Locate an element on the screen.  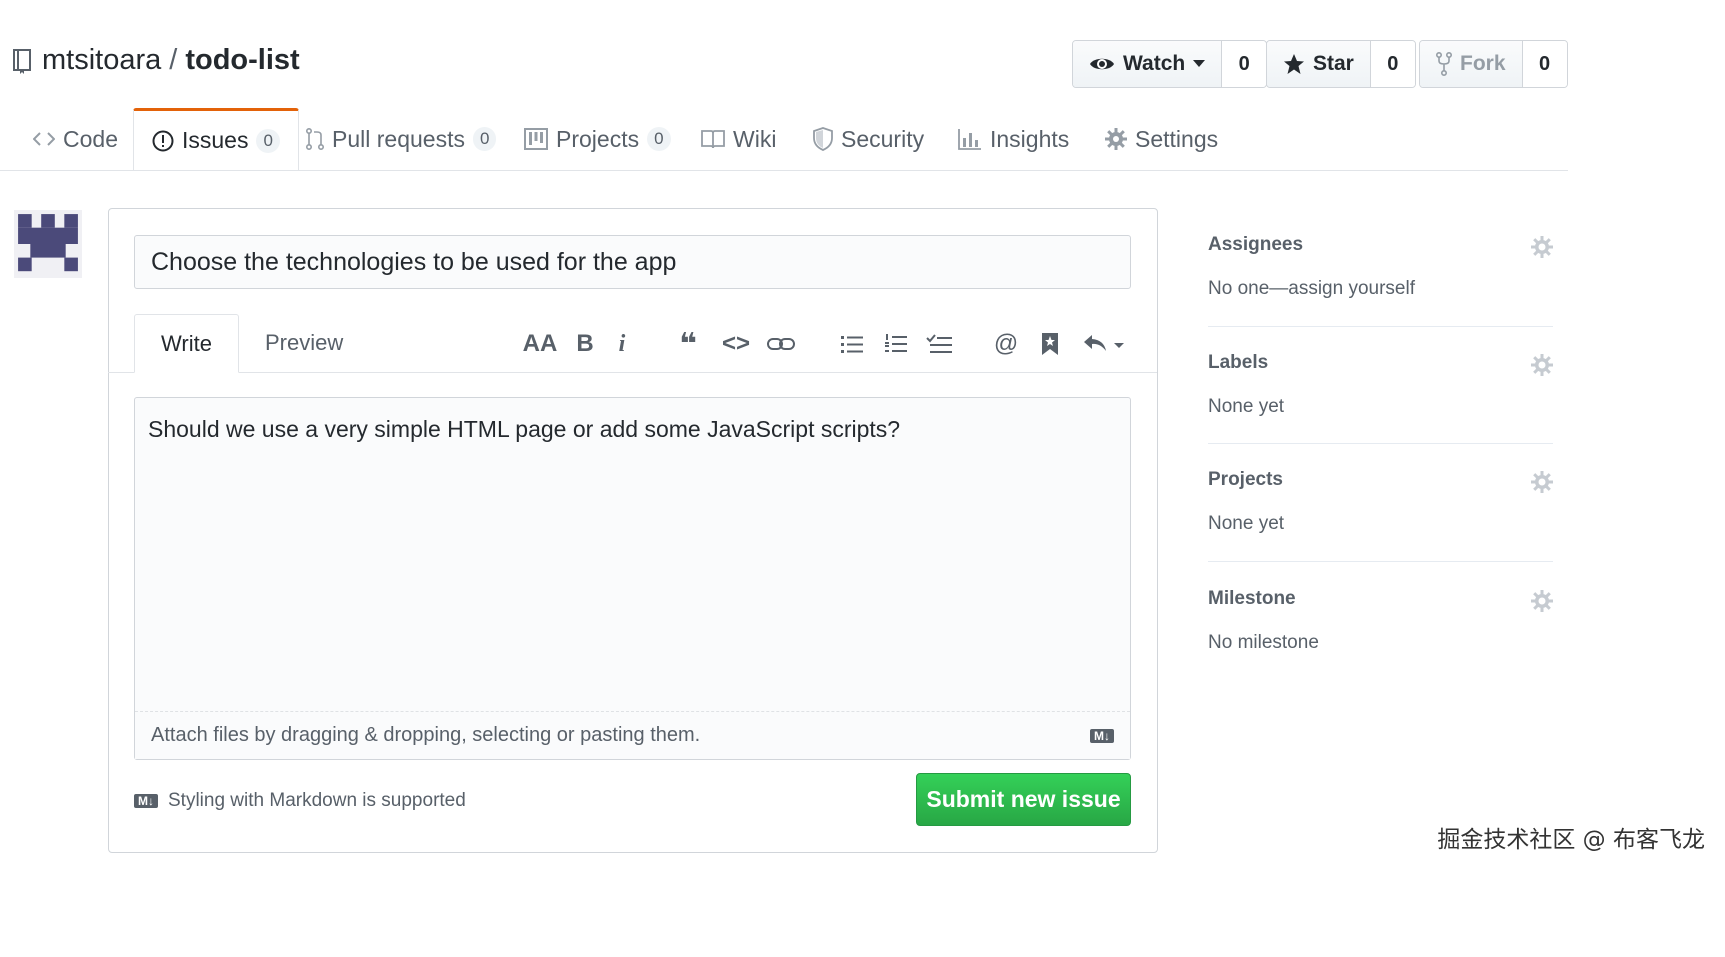
graph-icon is located at coordinates (970, 139).